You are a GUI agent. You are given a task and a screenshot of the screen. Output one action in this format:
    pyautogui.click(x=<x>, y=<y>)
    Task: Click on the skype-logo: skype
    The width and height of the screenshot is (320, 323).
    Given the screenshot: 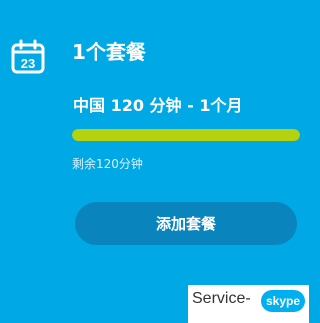 What is the action you would take?
    pyautogui.click(x=283, y=301)
    